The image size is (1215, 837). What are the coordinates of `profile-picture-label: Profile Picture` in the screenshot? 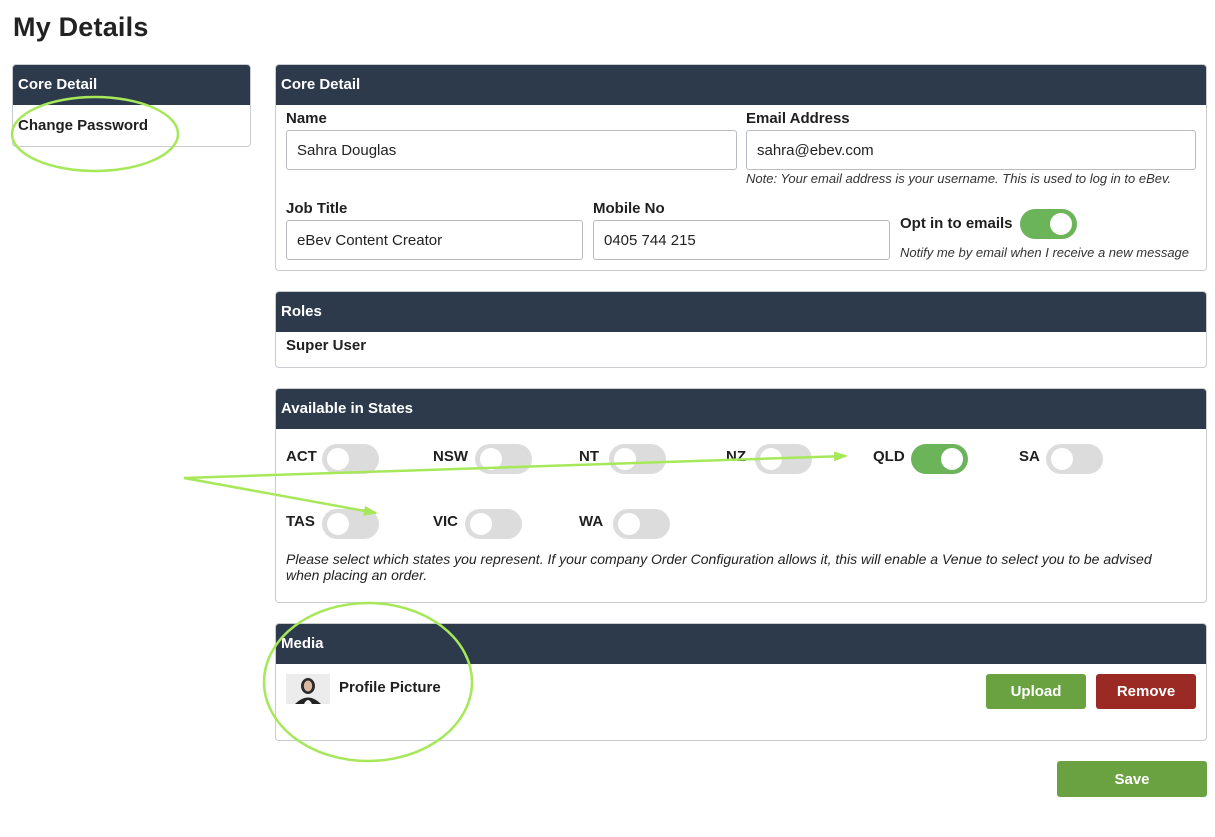 It's located at (390, 687).